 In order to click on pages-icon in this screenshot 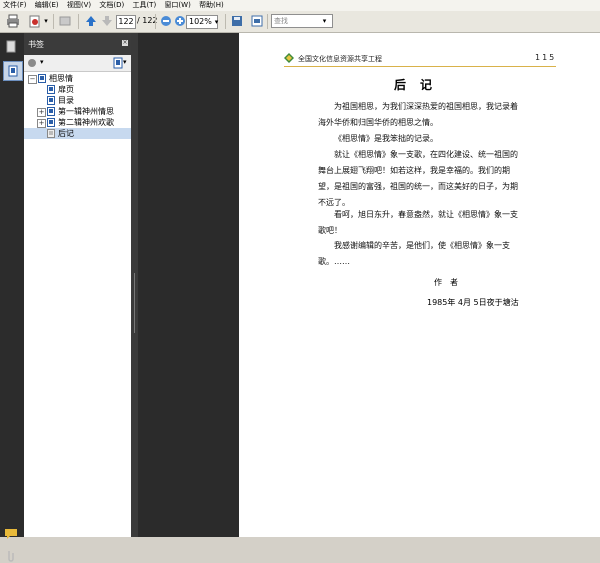, I will do `click(11, 47)`.